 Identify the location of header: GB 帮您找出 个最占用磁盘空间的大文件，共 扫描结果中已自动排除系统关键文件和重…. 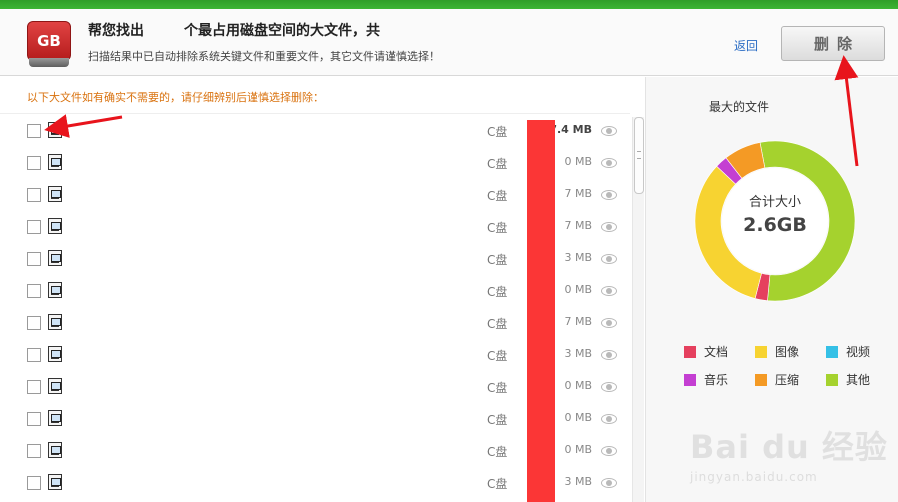
(449, 42).